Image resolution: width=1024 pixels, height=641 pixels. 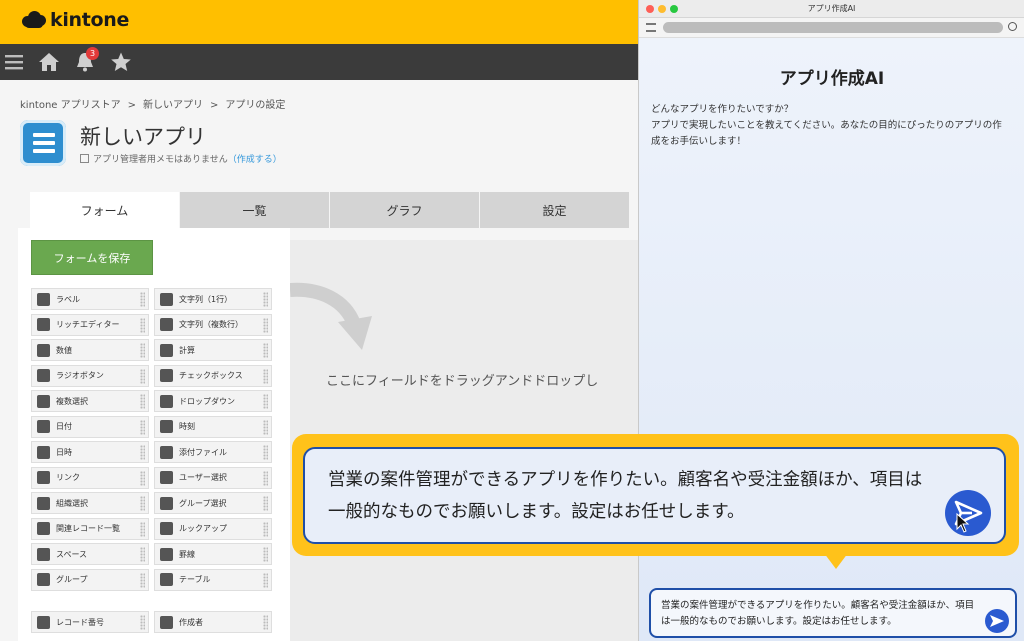 I want to click on create-memo-link: （作成する）, so click(x=255, y=160).